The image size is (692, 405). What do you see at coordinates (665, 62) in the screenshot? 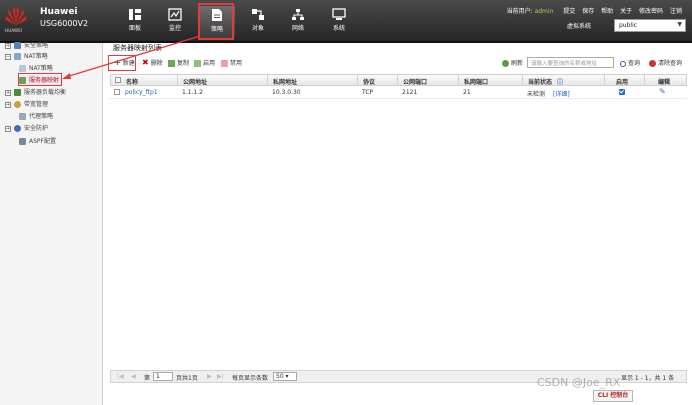
I see `clear-search-button: 清除查询` at bounding box center [665, 62].